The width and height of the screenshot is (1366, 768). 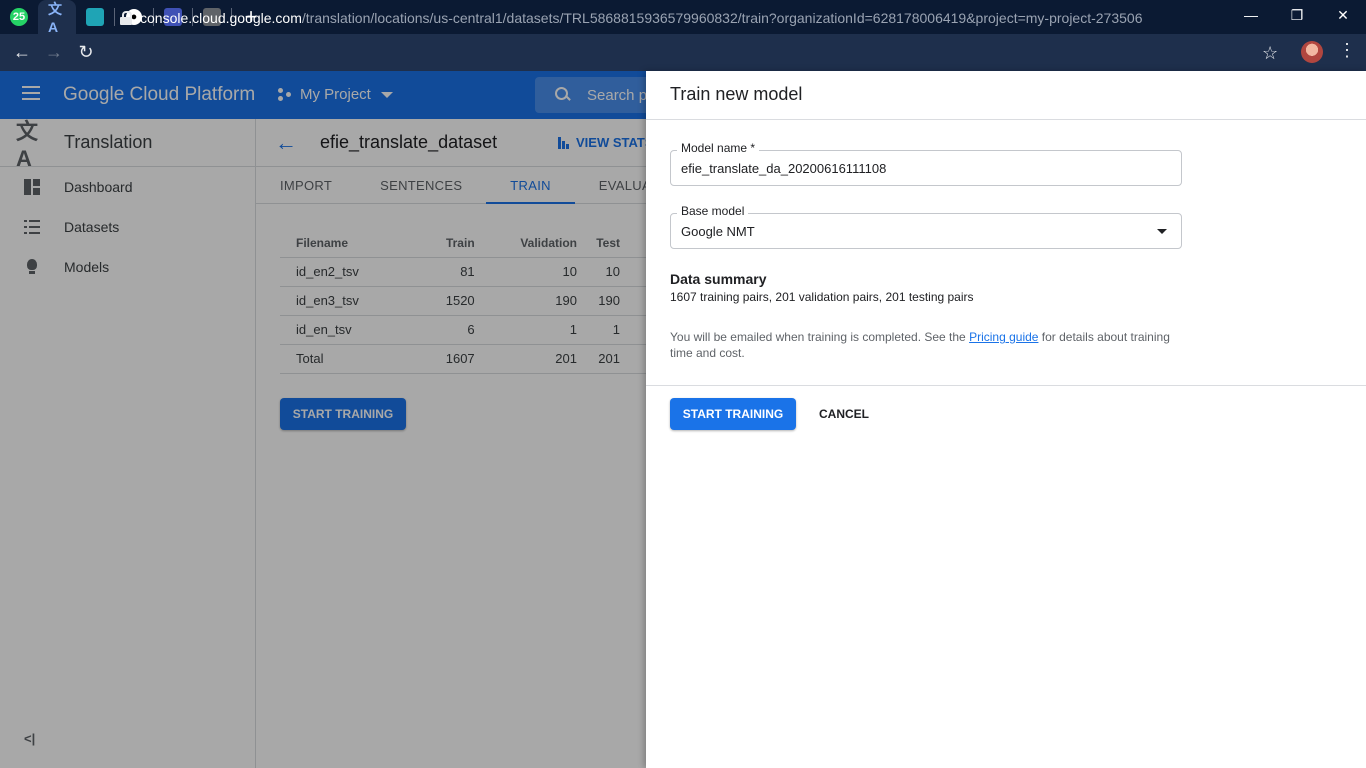 What do you see at coordinates (784, 168) in the screenshot?
I see `model-name-value: efie_translate_da_20200616111108` at bounding box center [784, 168].